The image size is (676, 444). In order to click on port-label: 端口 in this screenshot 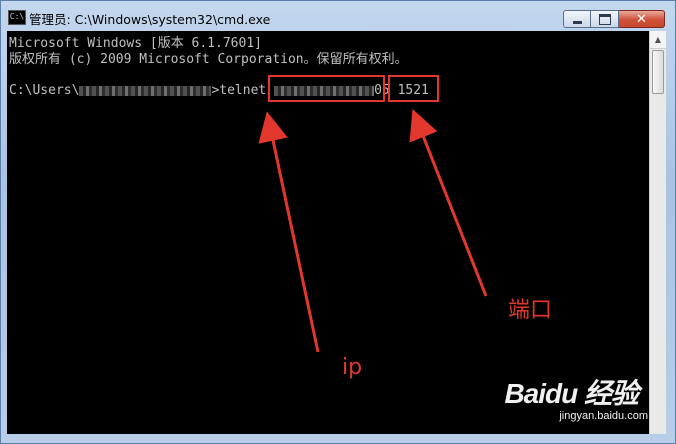, I will do `click(530, 310)`.